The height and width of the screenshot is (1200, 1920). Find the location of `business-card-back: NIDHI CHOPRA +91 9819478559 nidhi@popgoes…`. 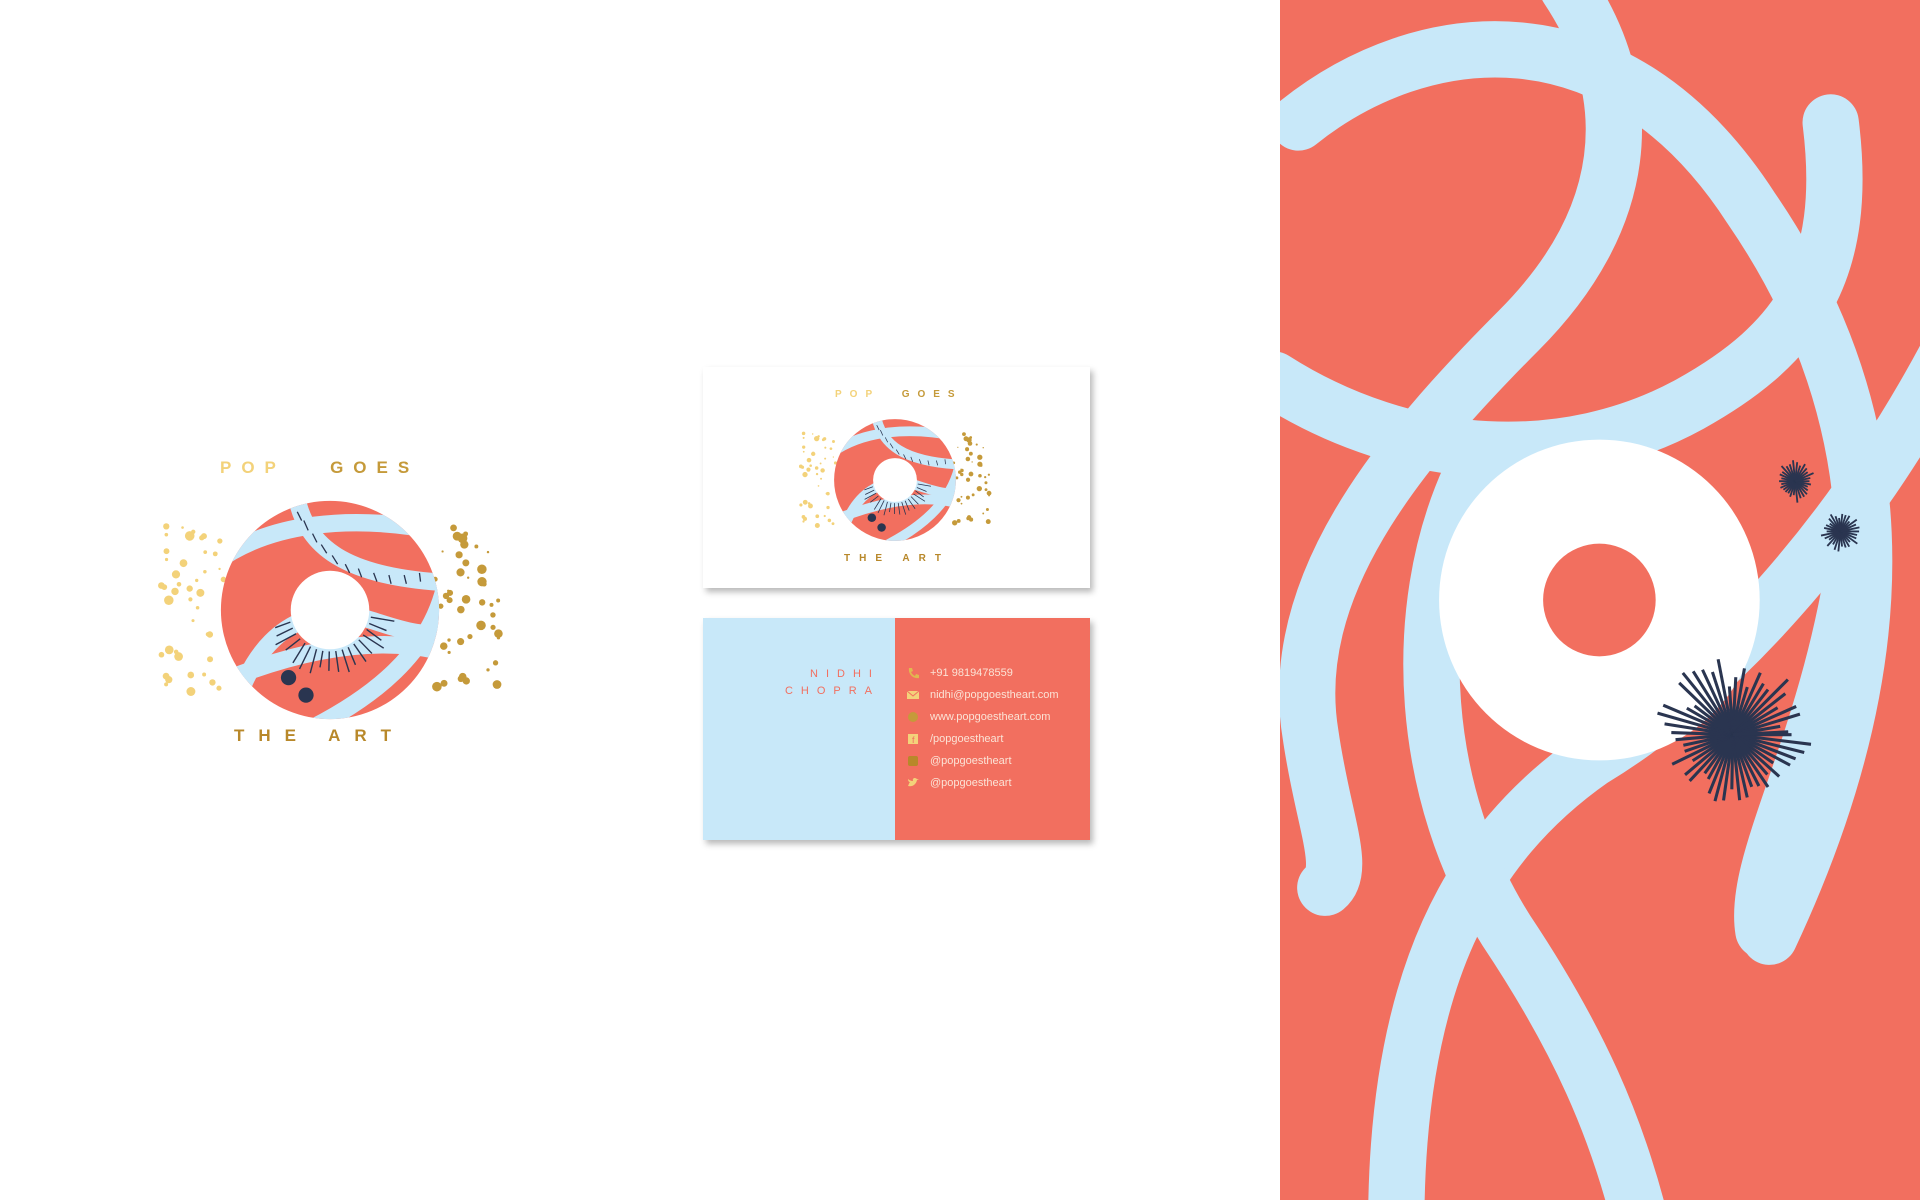

business-card-back: NIDHI CHOPRA +91 9819478559 nidhi@popgoes… is located at coordinates (896, 729).